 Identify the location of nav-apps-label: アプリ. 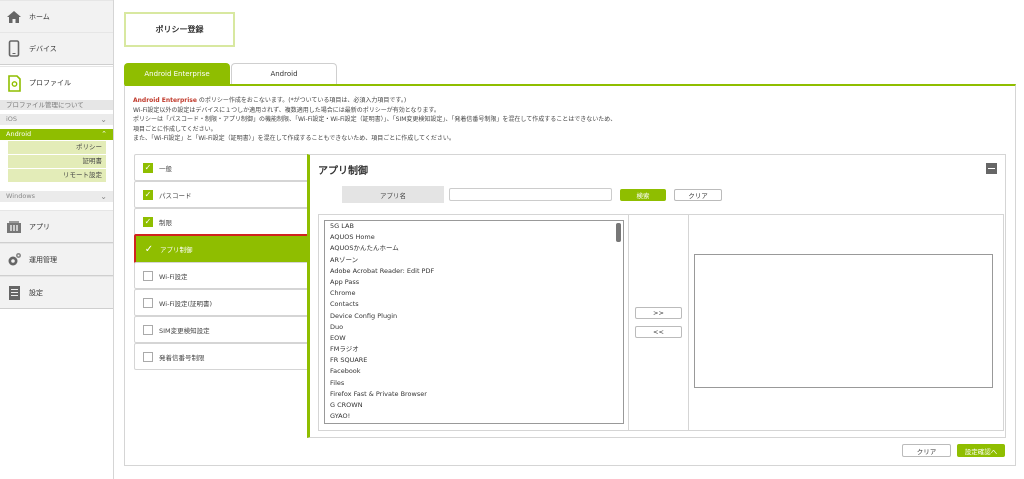
(39, 226).